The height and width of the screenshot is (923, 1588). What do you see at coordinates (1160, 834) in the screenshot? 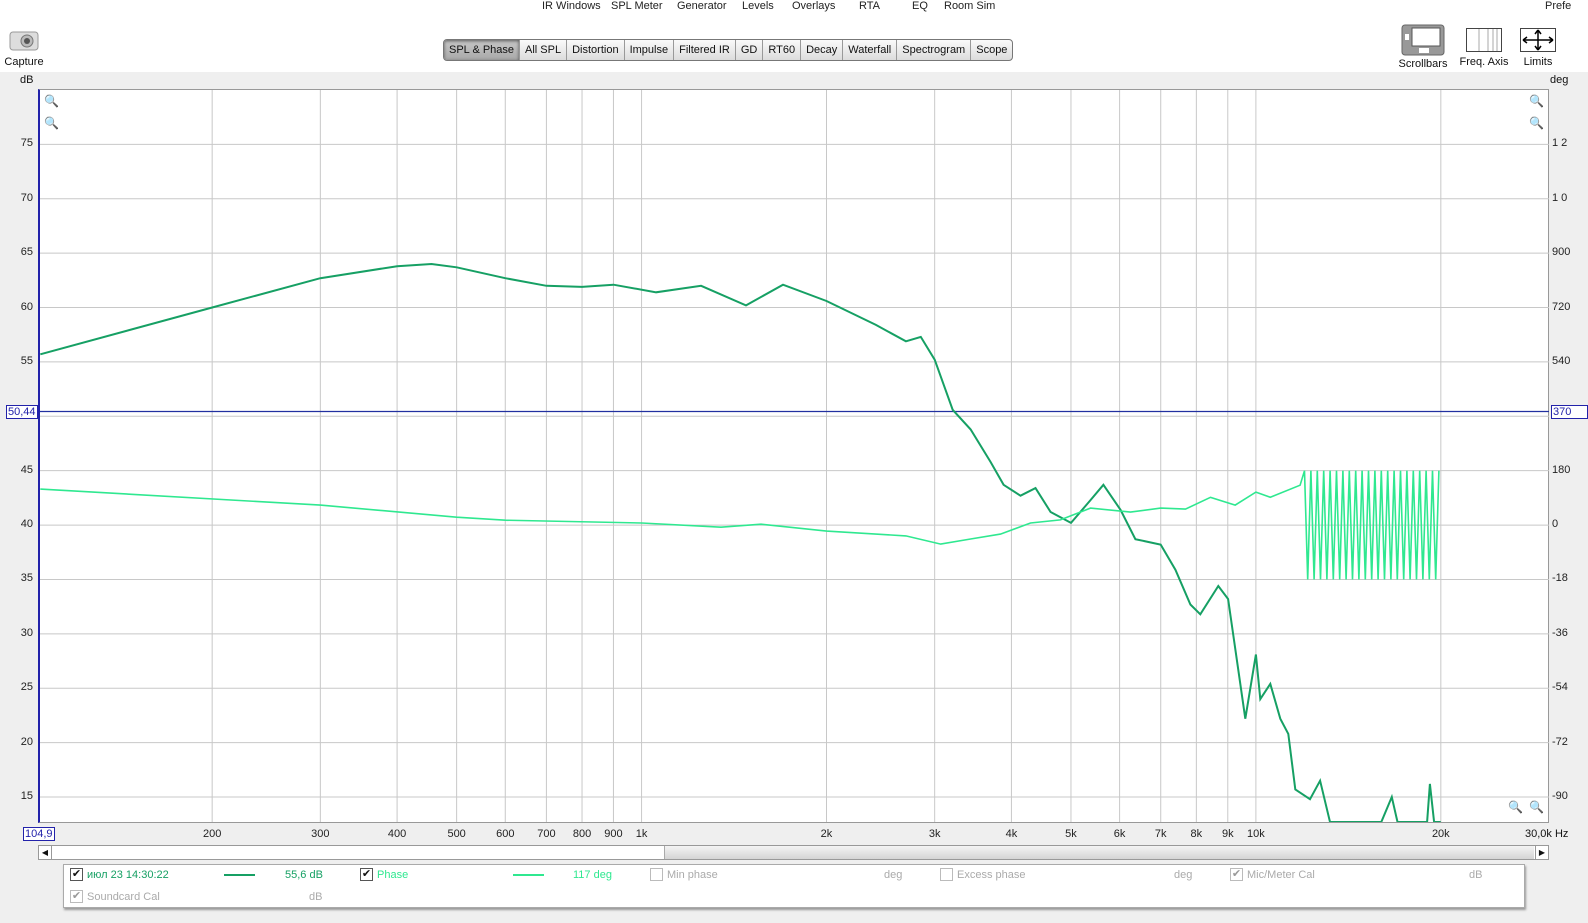
I see `x-tick-label: 7k` at bounding box center [1160, 834].